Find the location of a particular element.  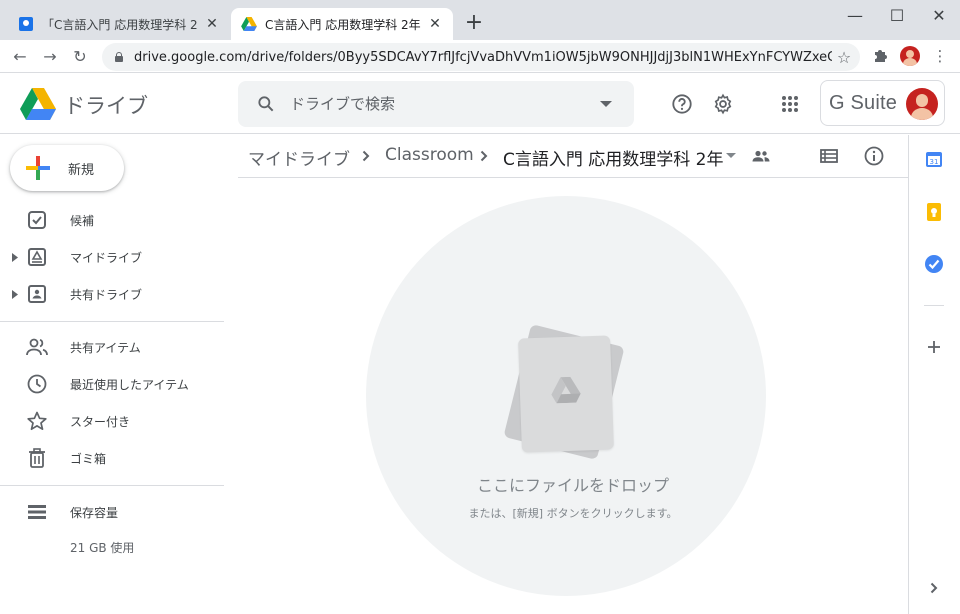

sidebar-item-storage: 保存容量 is located at coordinates (112, 512).